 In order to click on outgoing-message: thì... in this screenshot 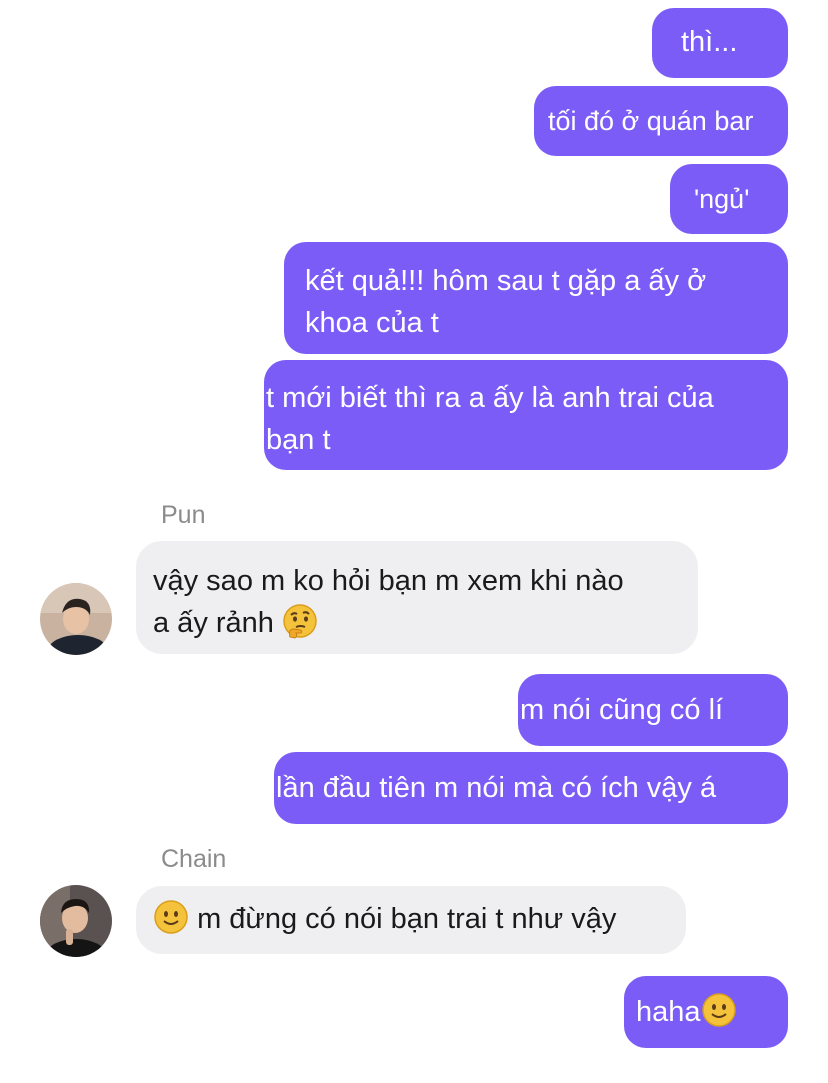, I will do `click(720, 43)`.